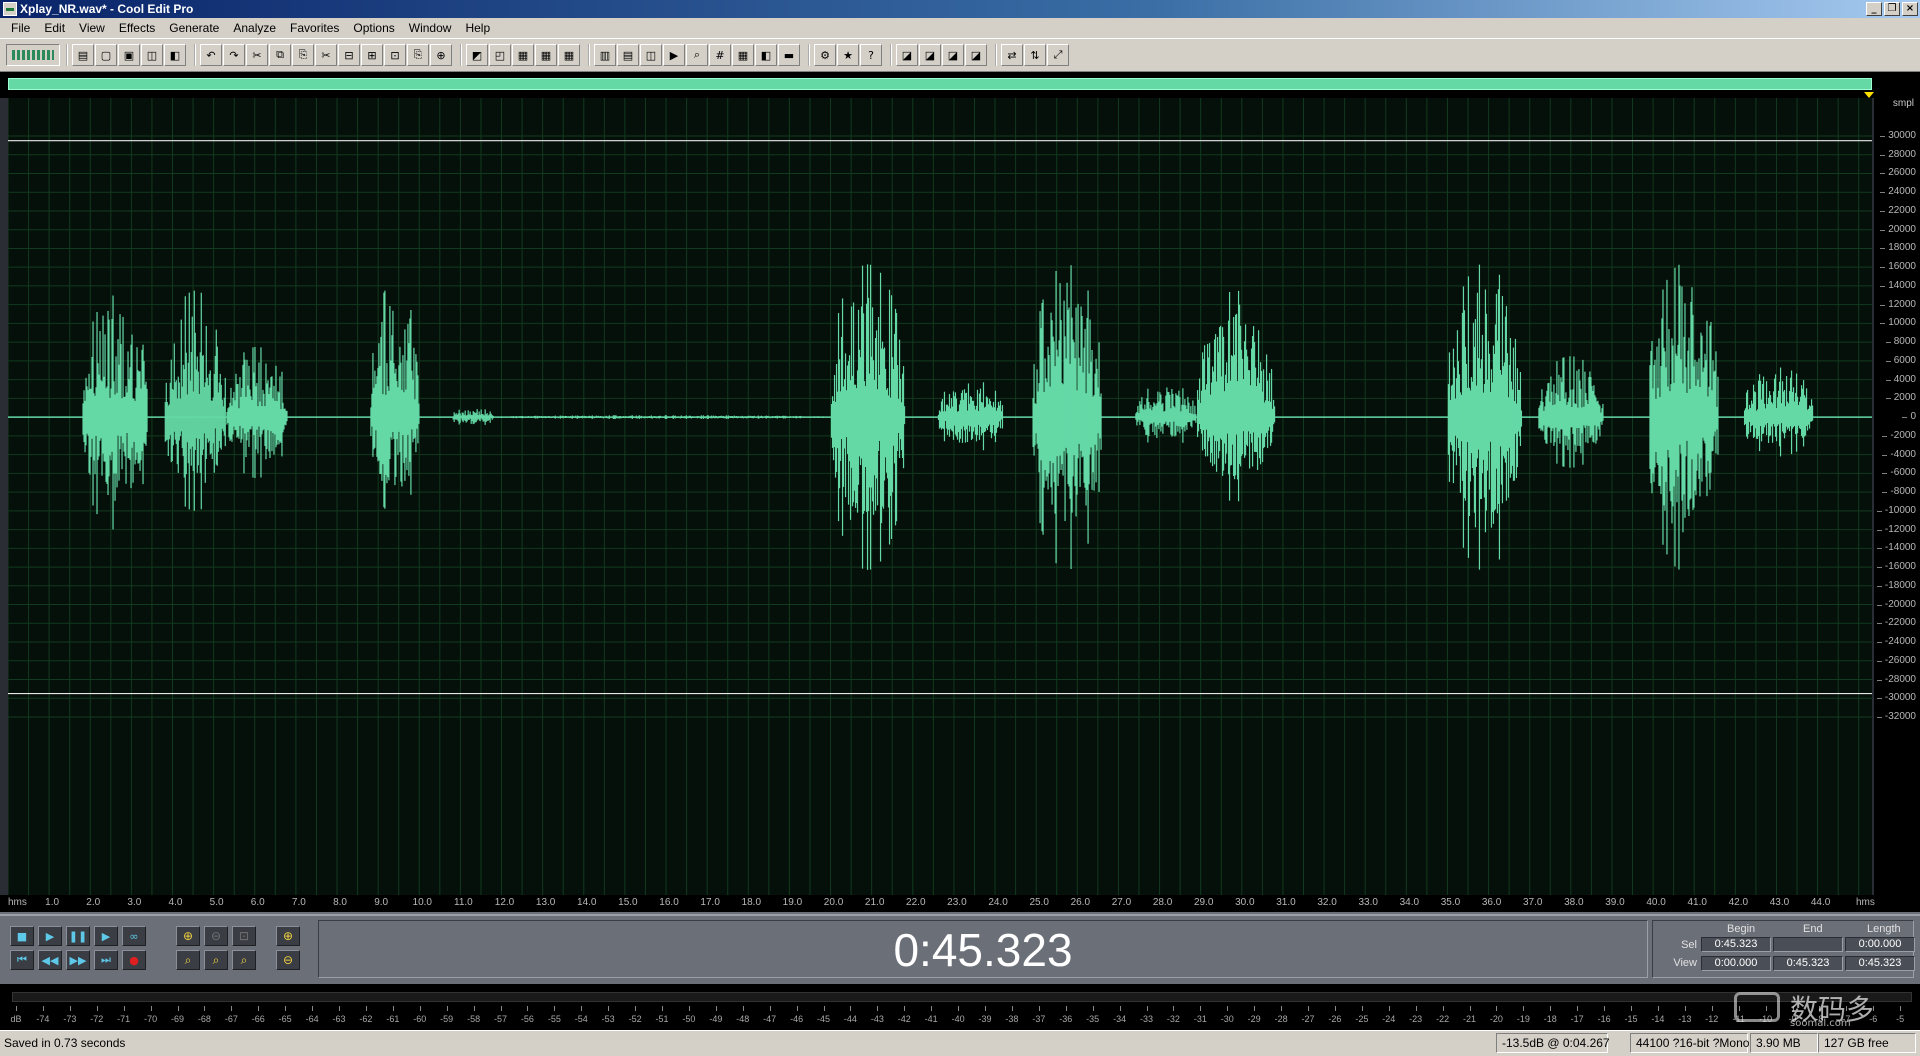 The image size is (1920, 1056). Describe the element at coordinates (22, 960) in the screenshot. I see `go-to-start-button: ⏮` at that location.